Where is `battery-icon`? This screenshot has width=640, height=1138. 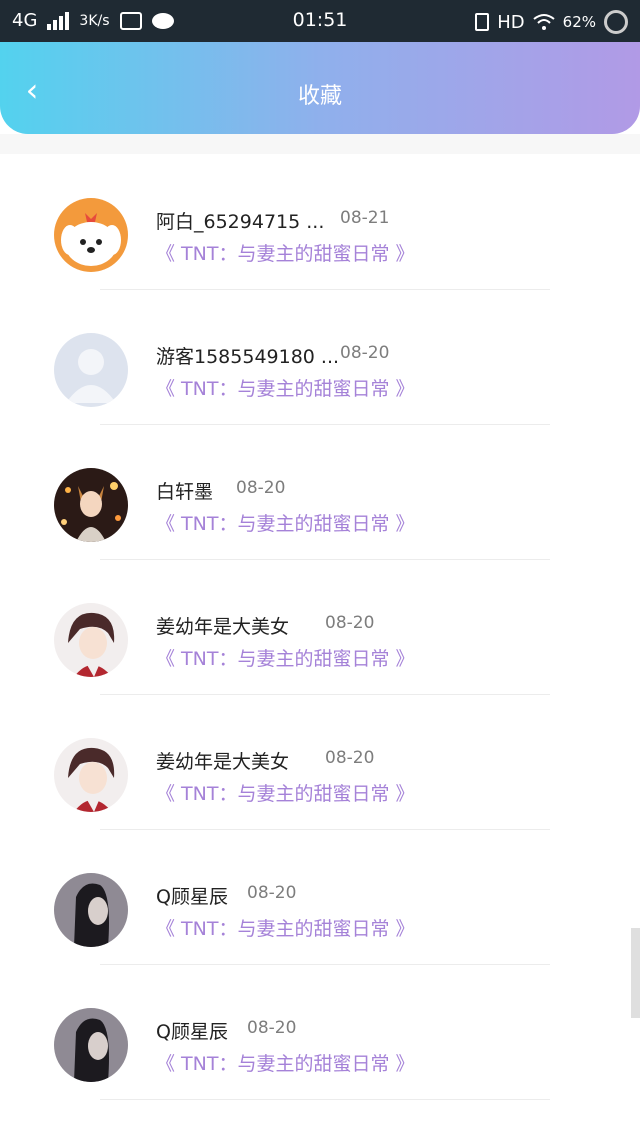
battery-icon is located at coordinates (616, 22).